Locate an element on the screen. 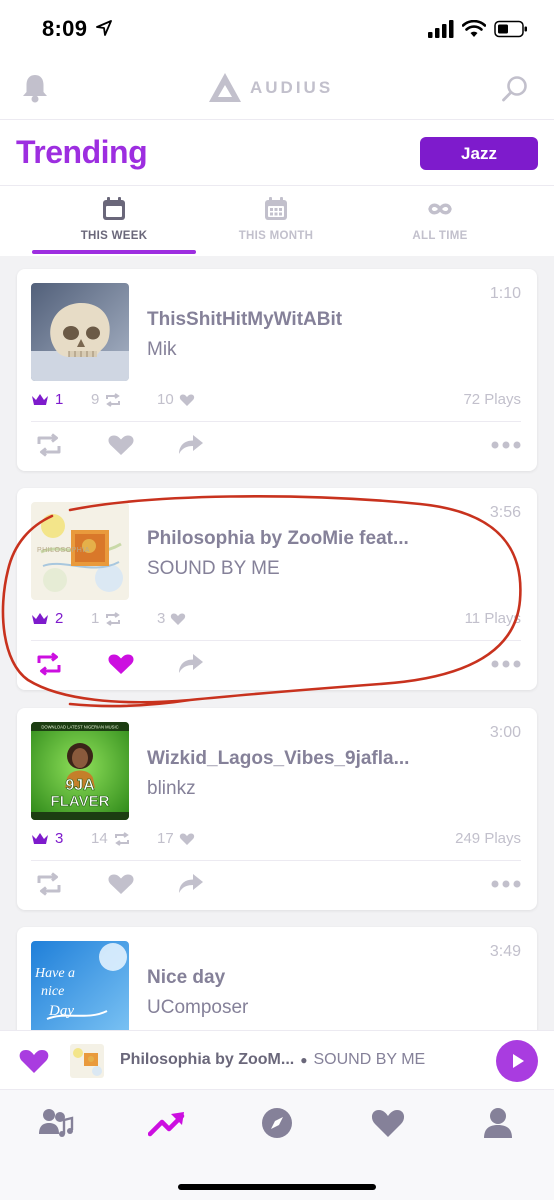 The height and width of the screenshot is (1200, 554). favorite-count: 17 is located at coordinates (190, 838).